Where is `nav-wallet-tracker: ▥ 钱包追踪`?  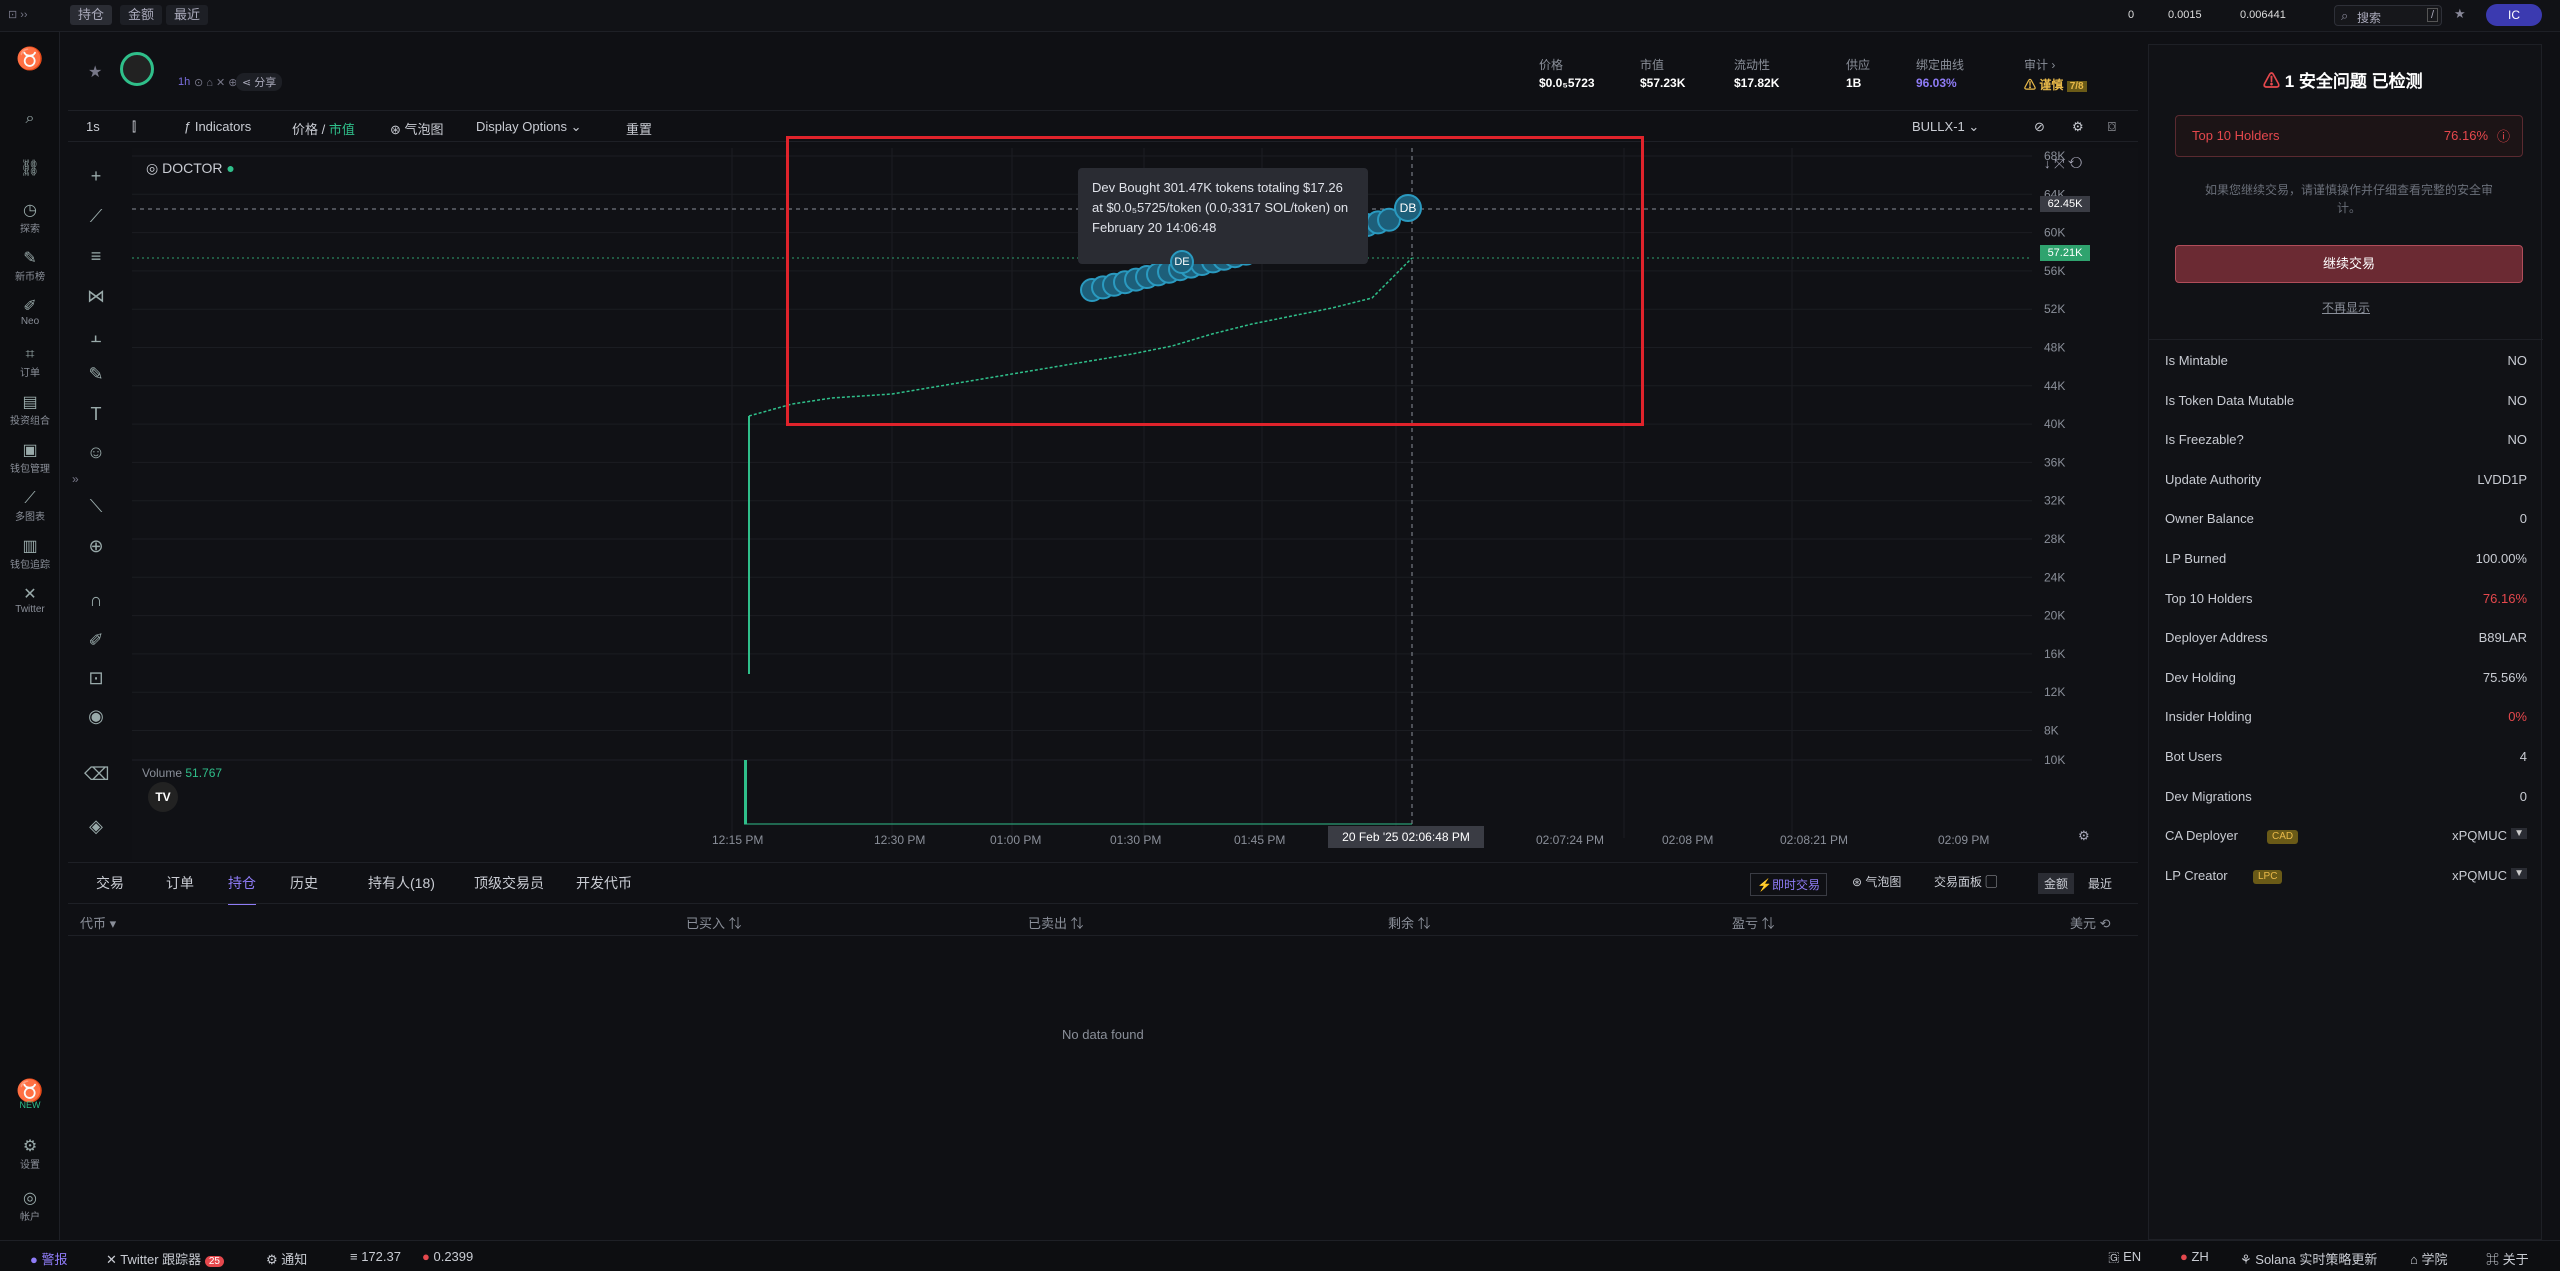
nav-wallet-tracker: ▥ 钱包追踪 is located at coordinates (30, 554).